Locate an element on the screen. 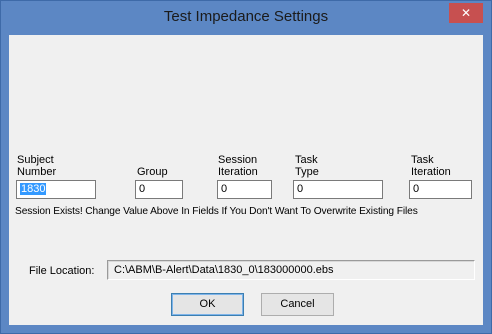  title-bar: Test Impedance Settings ✕ is located at coordinates (246, 18).